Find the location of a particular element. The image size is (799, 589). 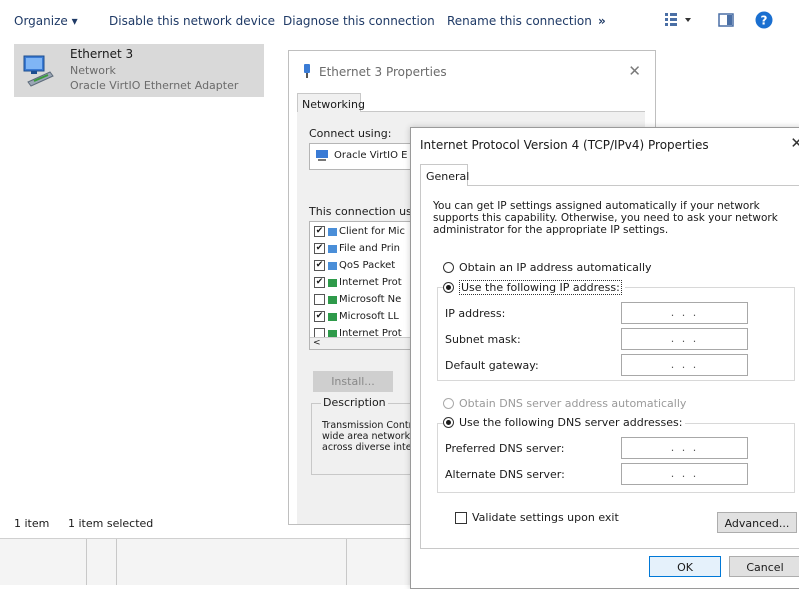

list-item-label: Microsoft LL is located at coordinates (369, 316).